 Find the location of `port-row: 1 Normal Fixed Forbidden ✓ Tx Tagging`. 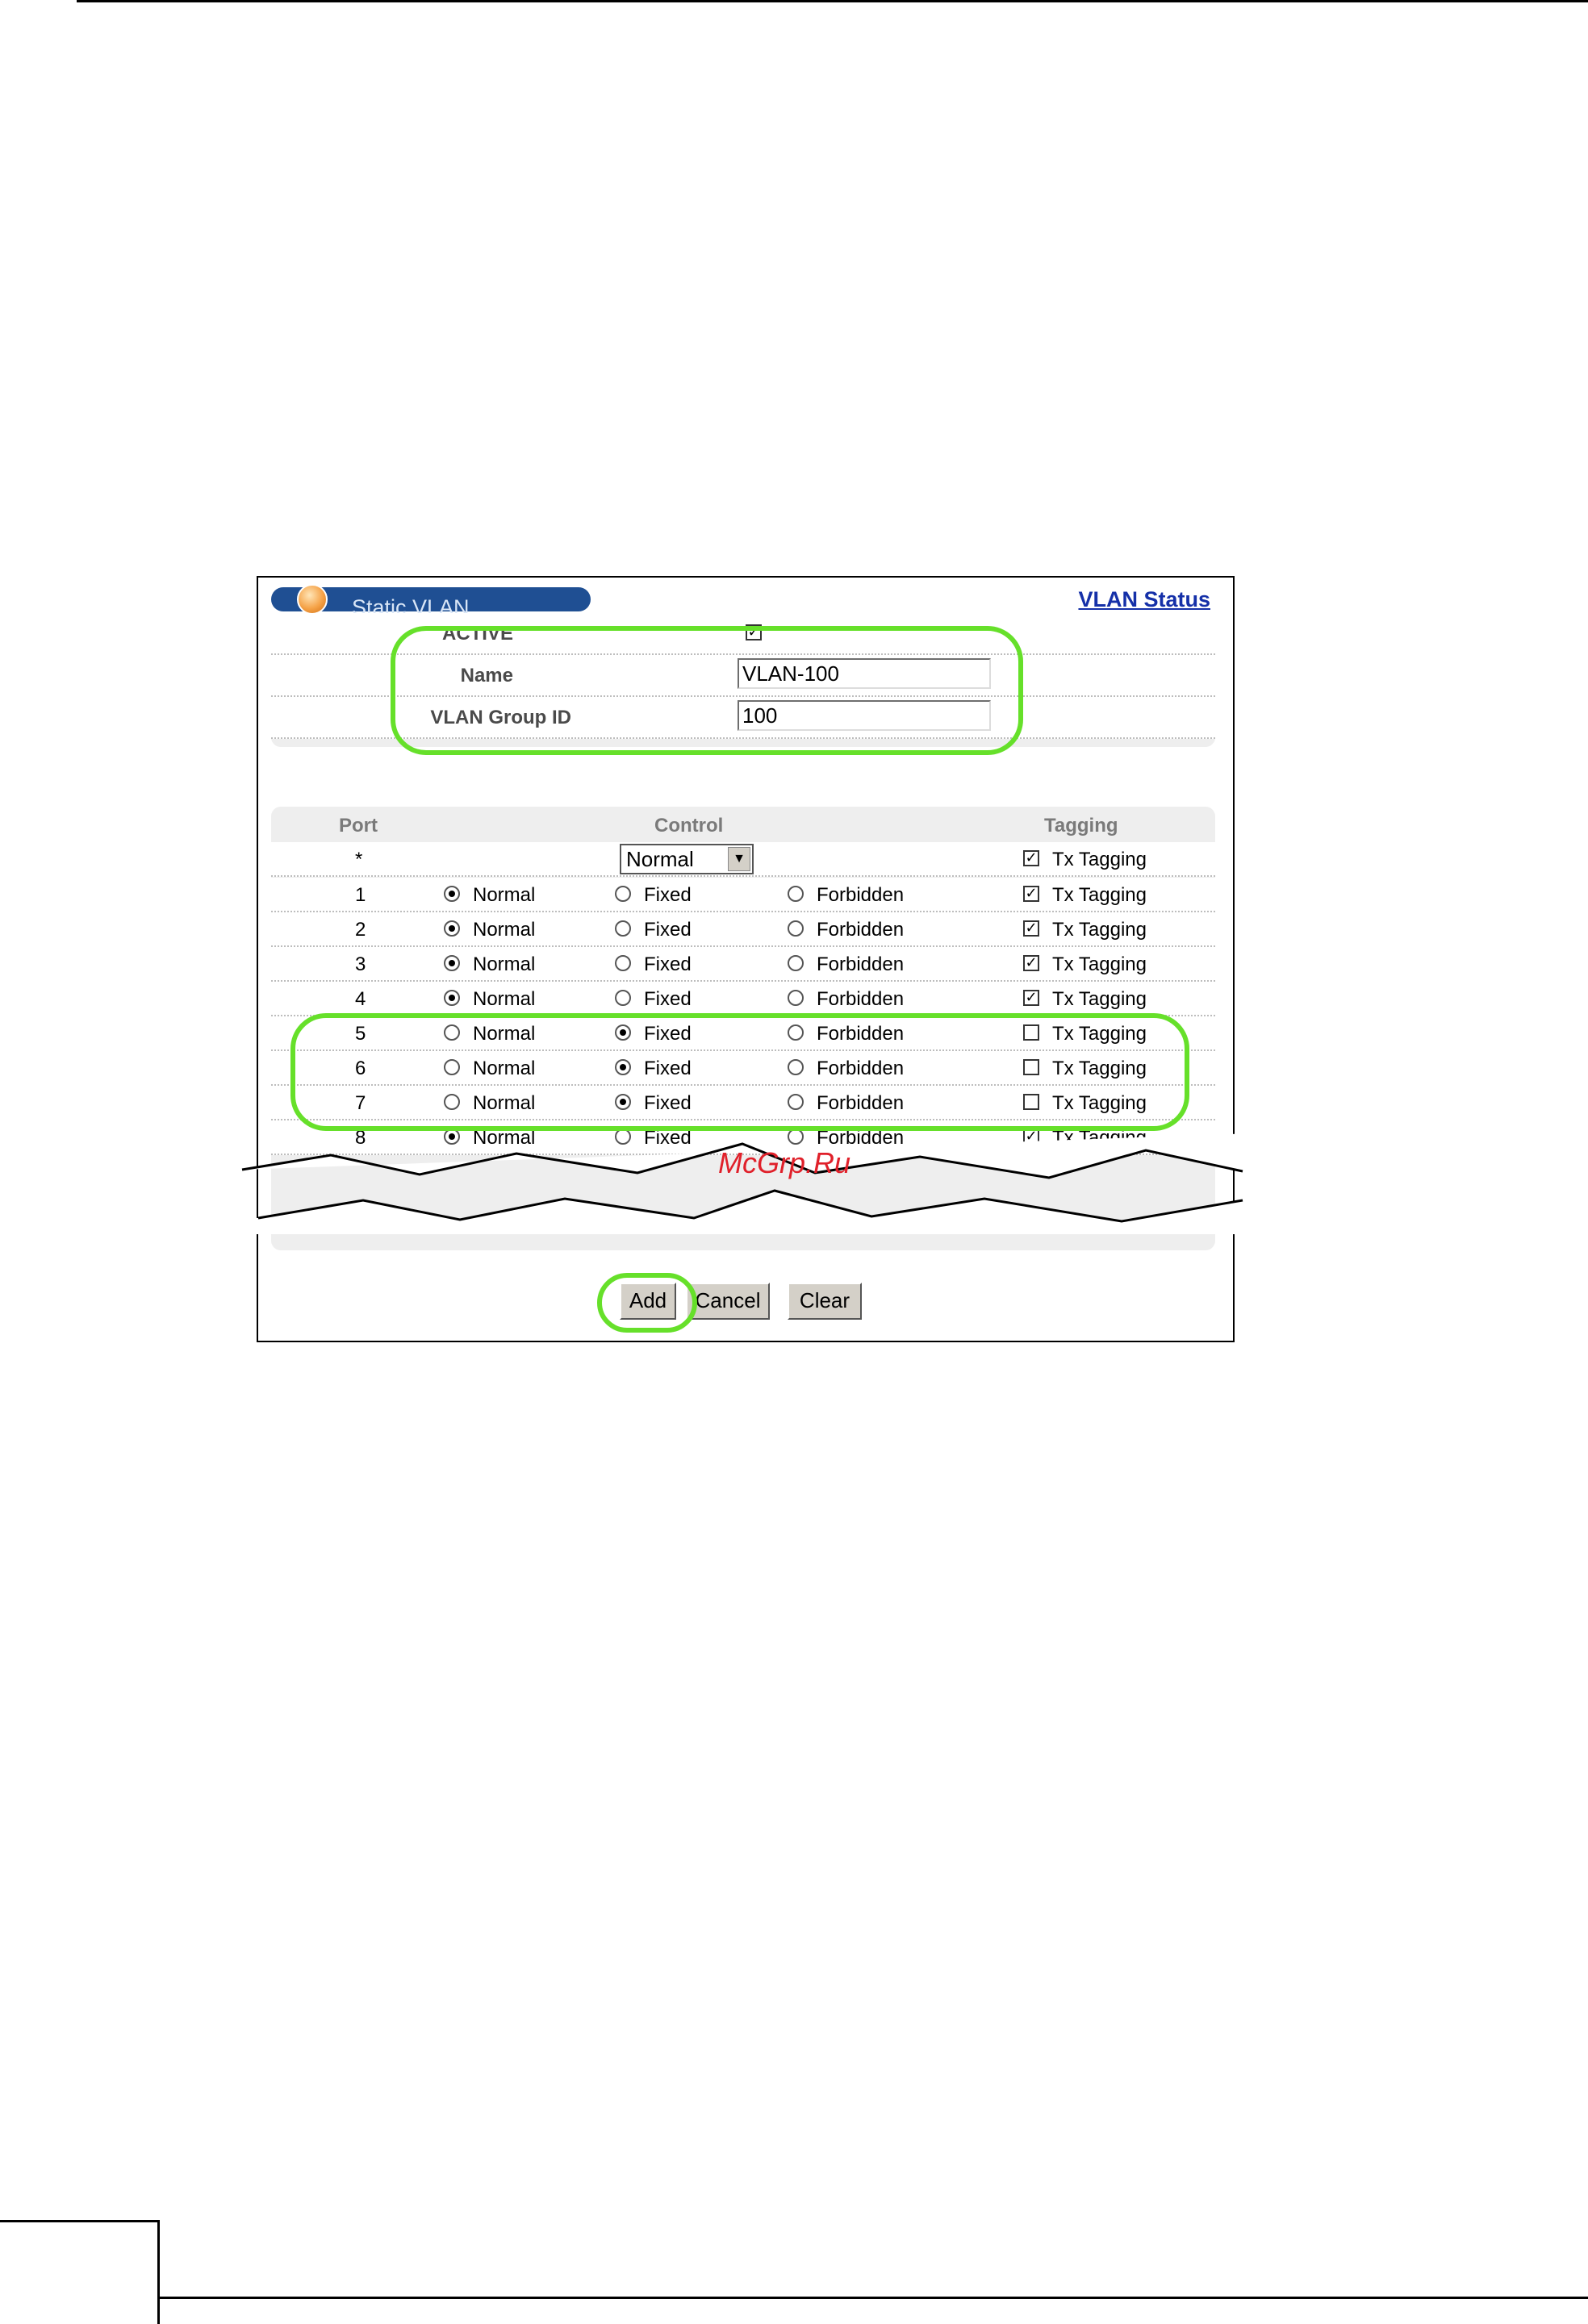

port-row: 1 Normal Fixed Forbidden ✓ Tx Tagging is located at coordinates (743, 895).